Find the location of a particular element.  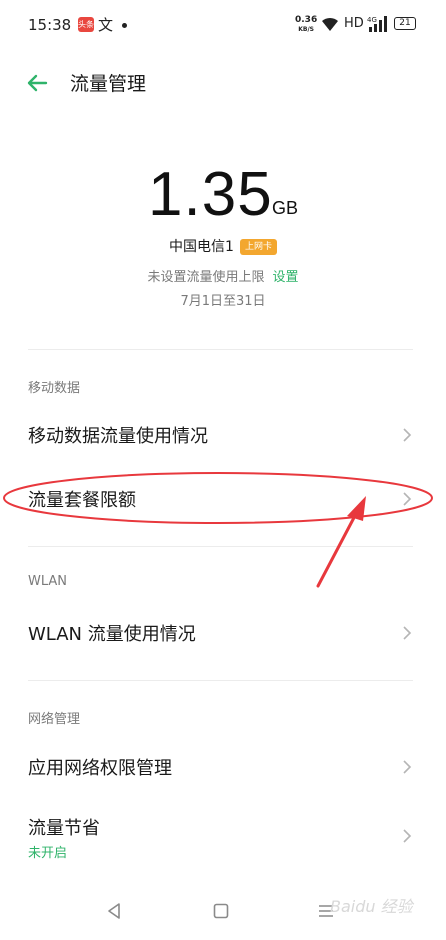

list-item-label: 移动数据流量使用情况 is located at coordinates (118, 436).